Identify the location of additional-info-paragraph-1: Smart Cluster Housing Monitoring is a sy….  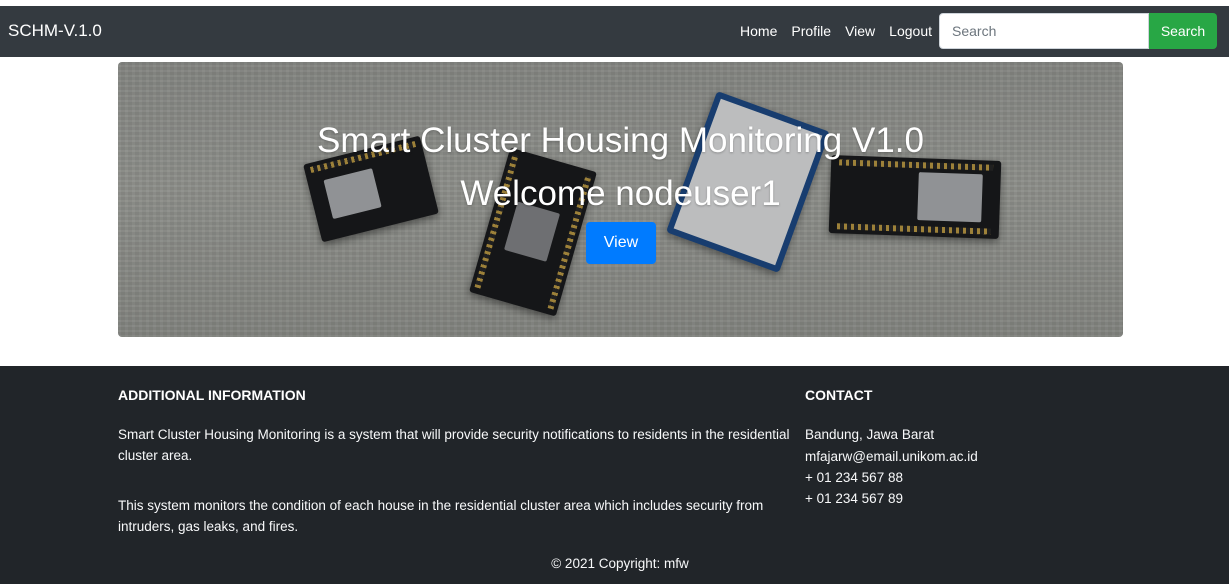
(454, 445).